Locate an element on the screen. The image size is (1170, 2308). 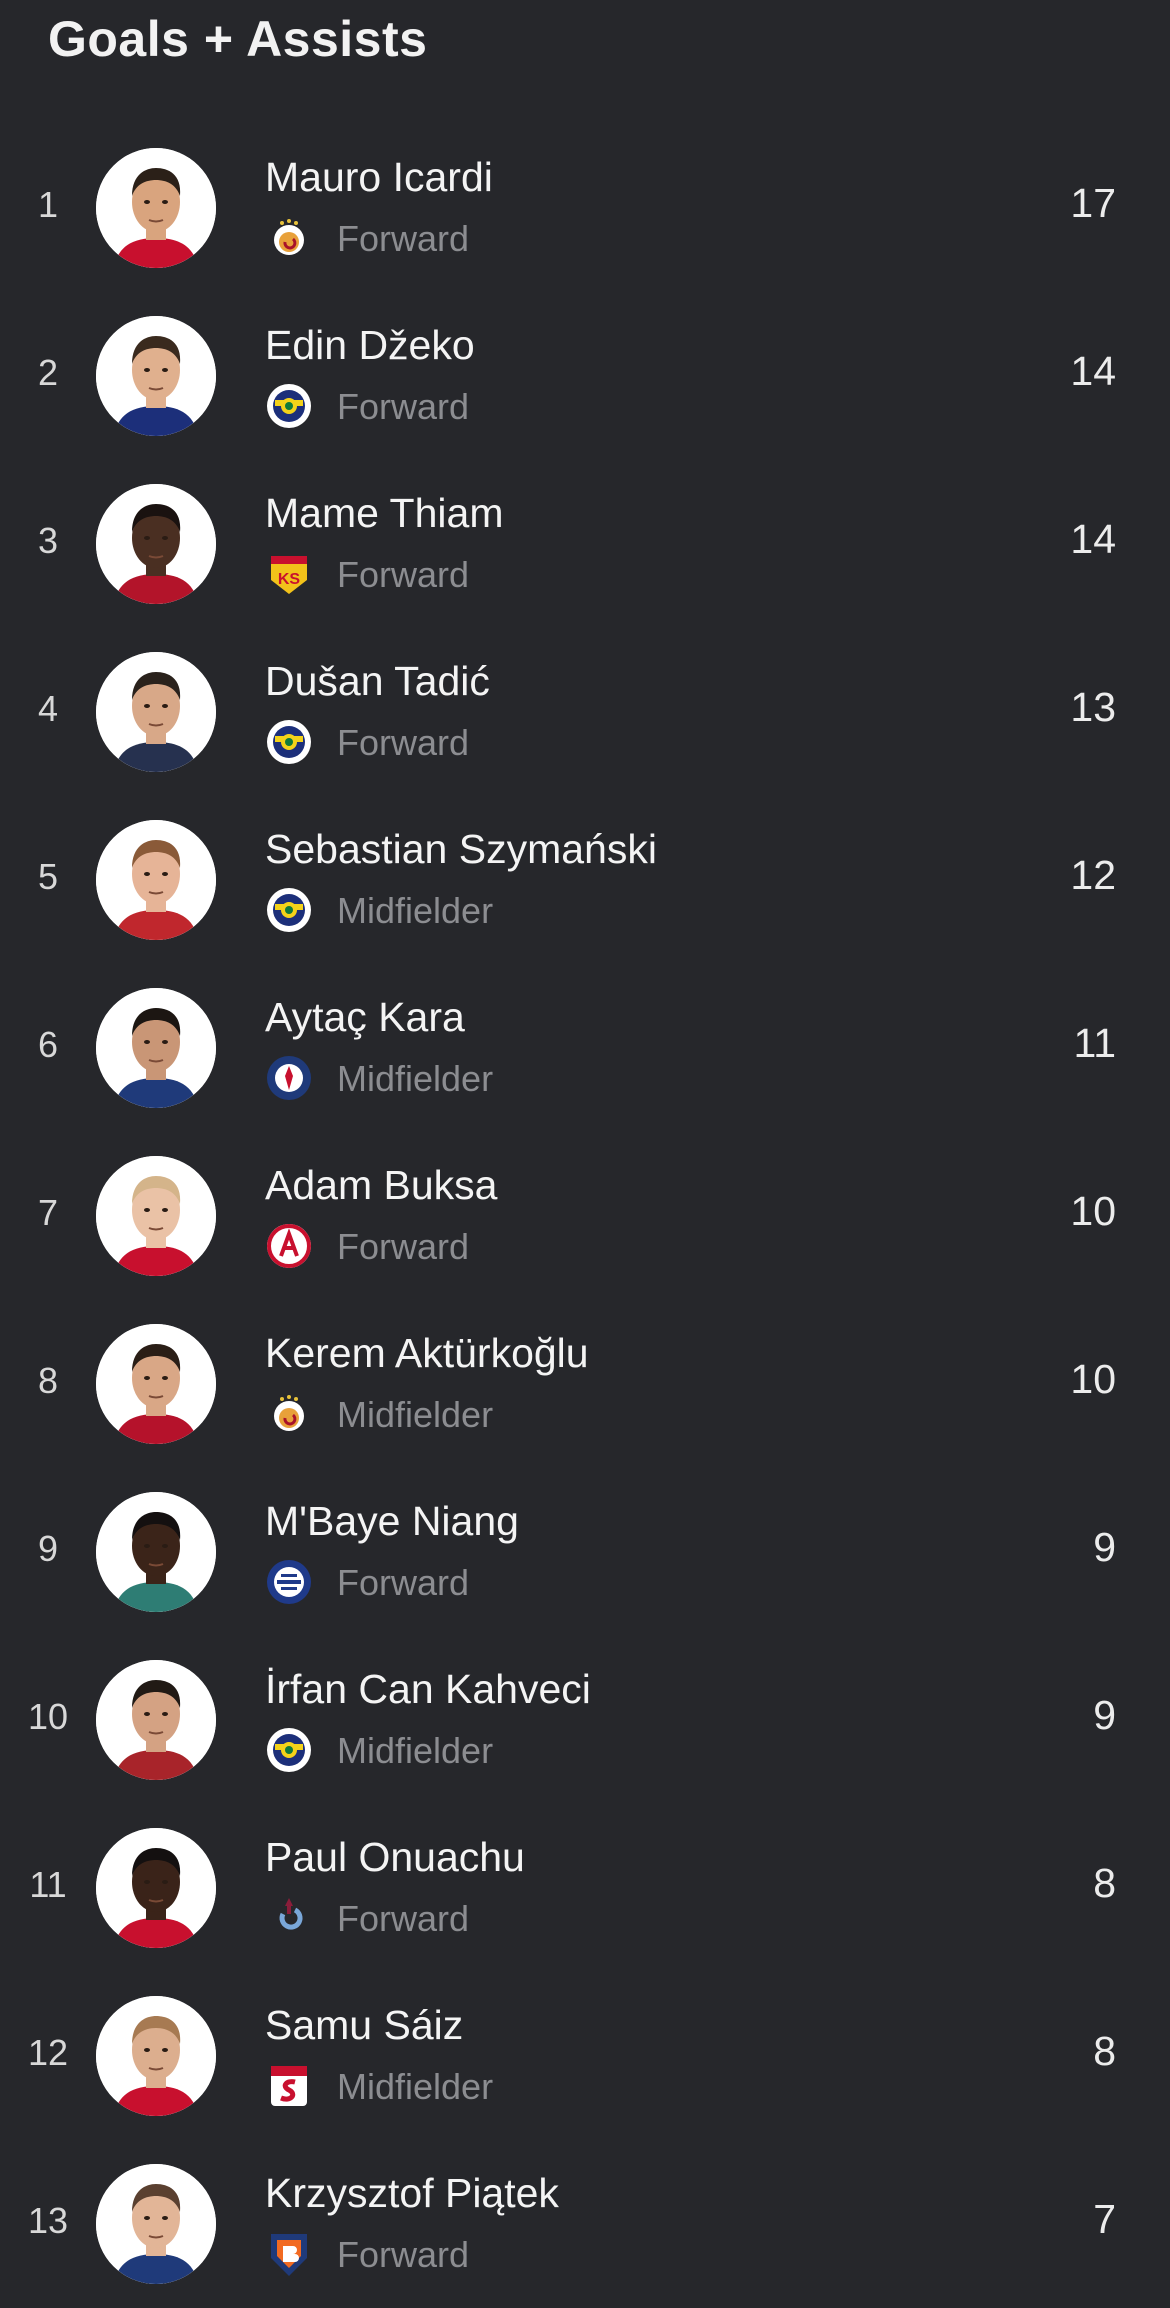
kayserispor-crest-icon: KS is located at coordinates (289, 574).